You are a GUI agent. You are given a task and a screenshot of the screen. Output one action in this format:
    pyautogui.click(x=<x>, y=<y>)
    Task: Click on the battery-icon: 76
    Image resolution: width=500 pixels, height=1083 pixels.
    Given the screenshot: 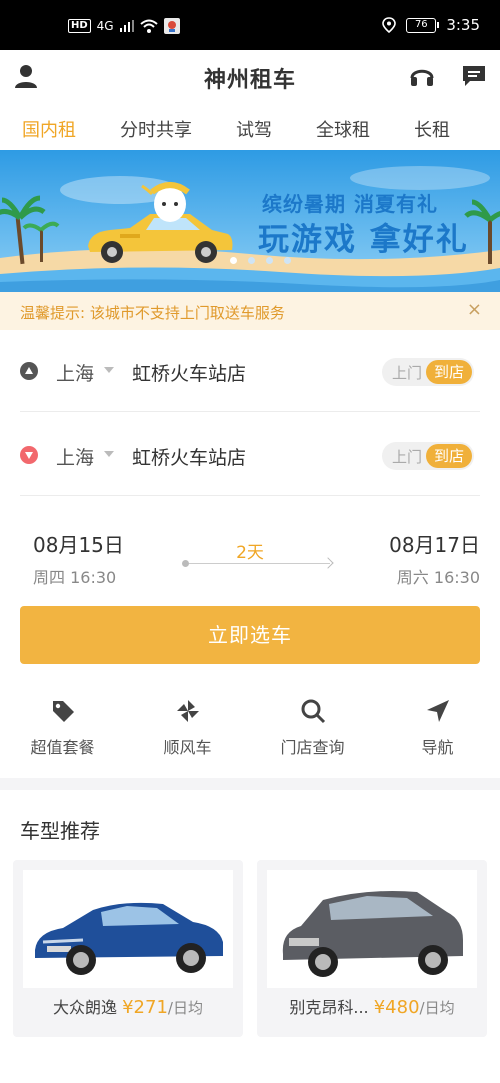 What is the action you would take?
    pyautogui.click(x=423, y=25)
    